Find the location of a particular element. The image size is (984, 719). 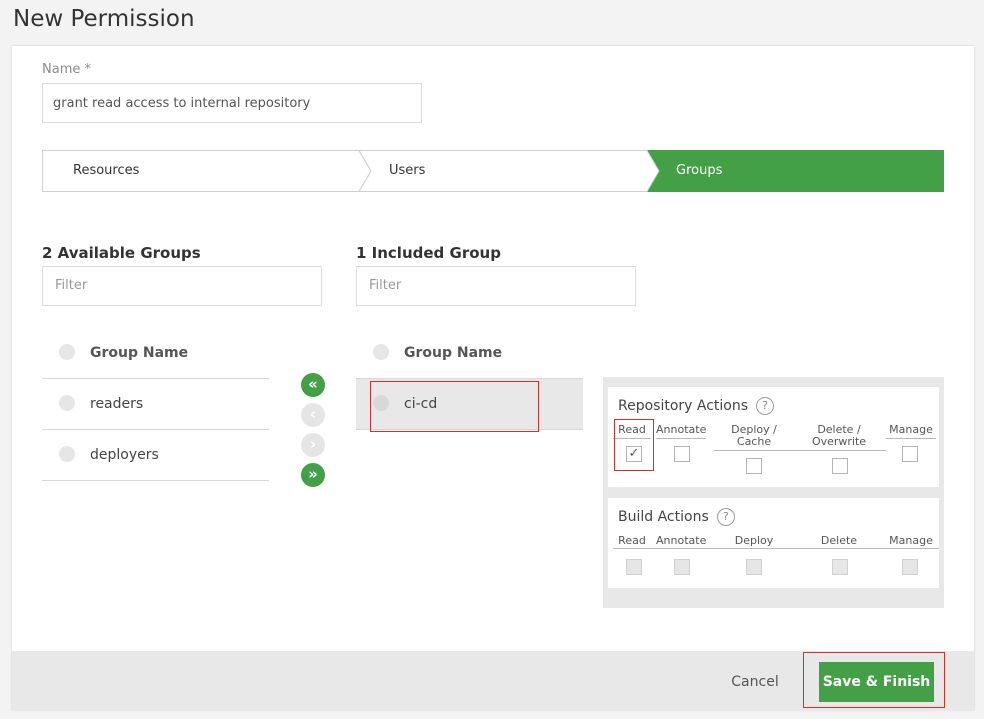

available-groups-list: Group Name readers deployers is located at coordinates (155, 404).